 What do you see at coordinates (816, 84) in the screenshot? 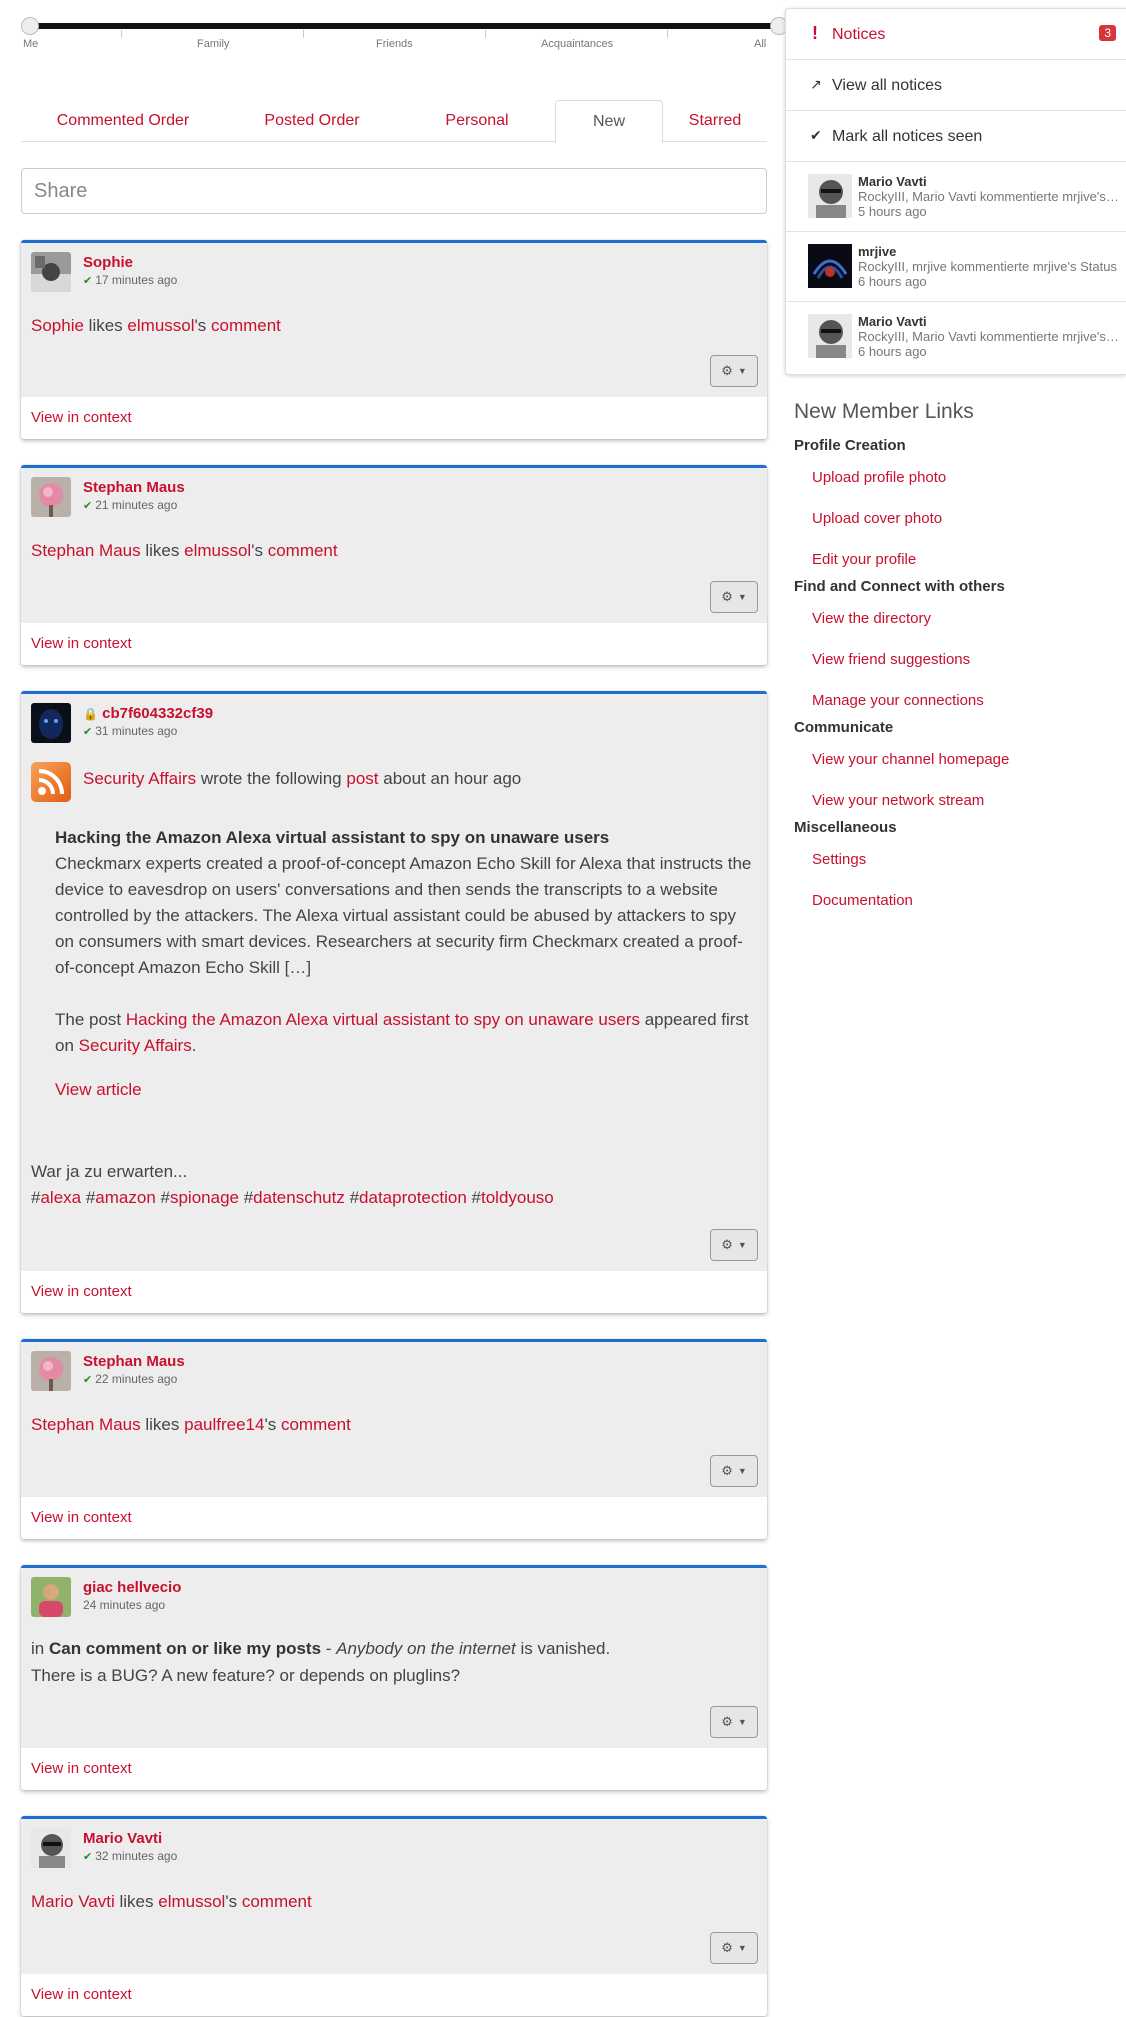
I see `external-link-icon: ↗` at bounding box center [816, 84].